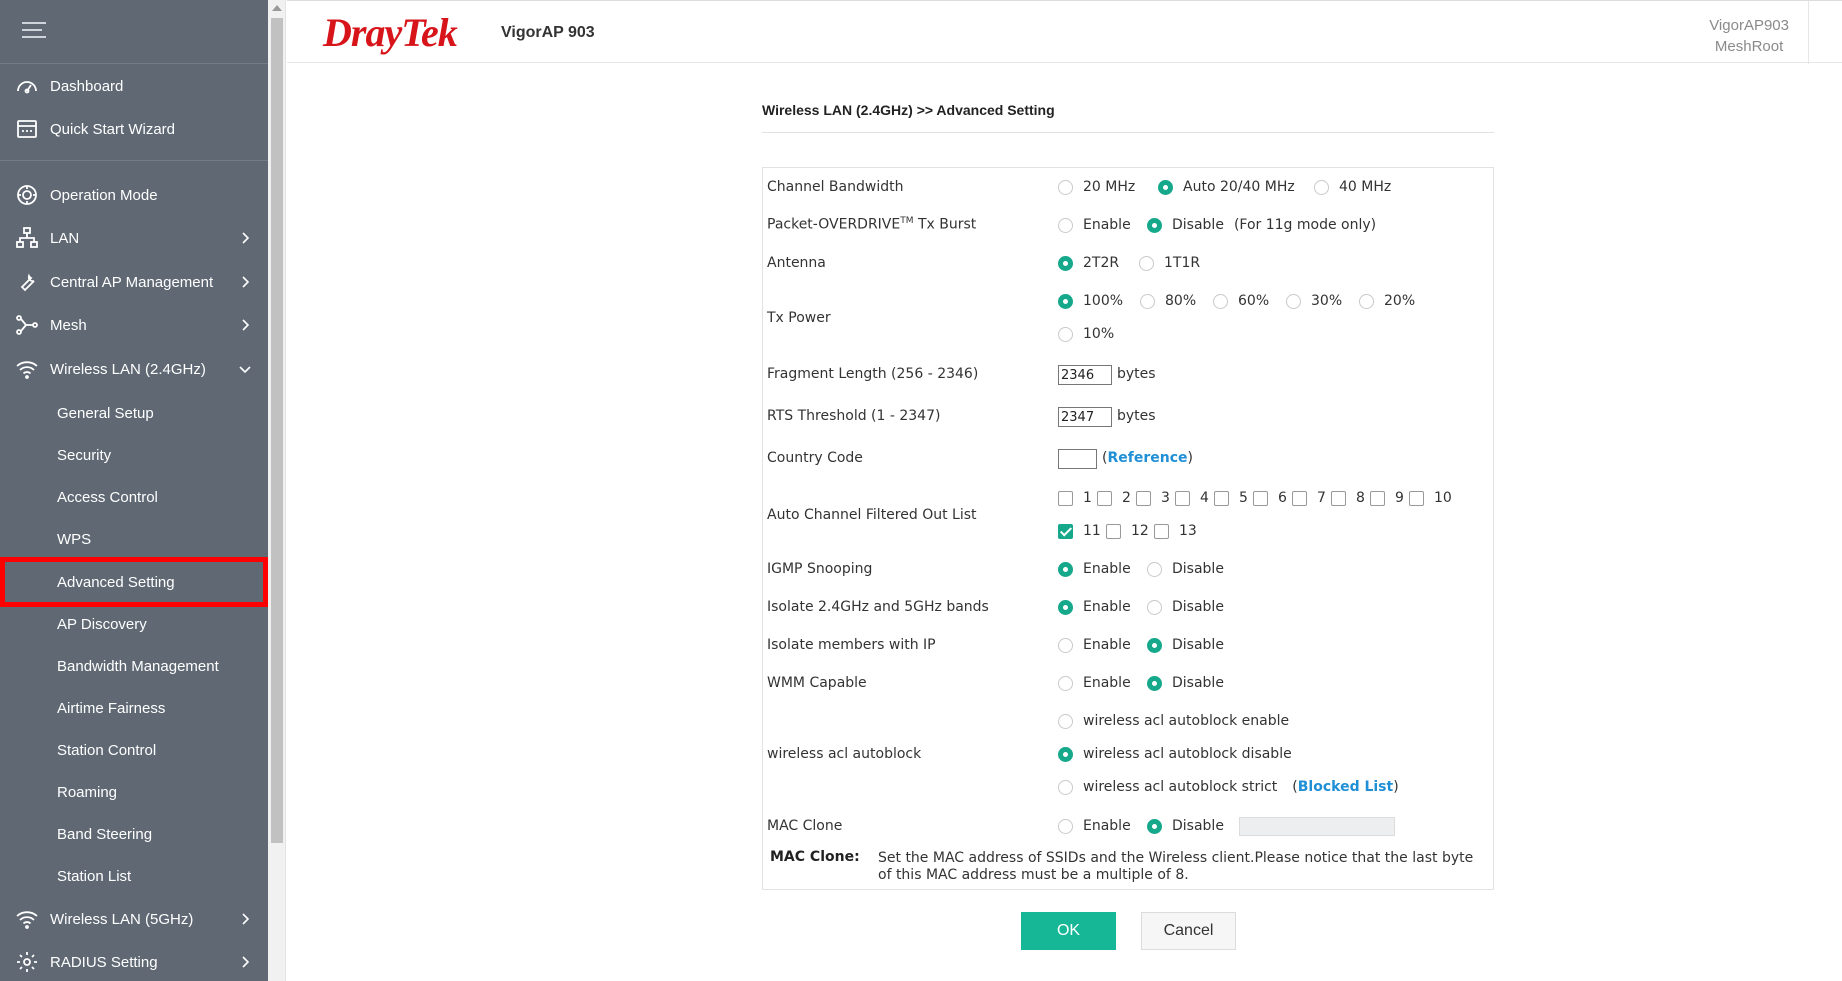 The image size is (1842, 981). Describe the element at coordinates (1192, 498) in the screenshot. I see `channel-4: 4` at that location.